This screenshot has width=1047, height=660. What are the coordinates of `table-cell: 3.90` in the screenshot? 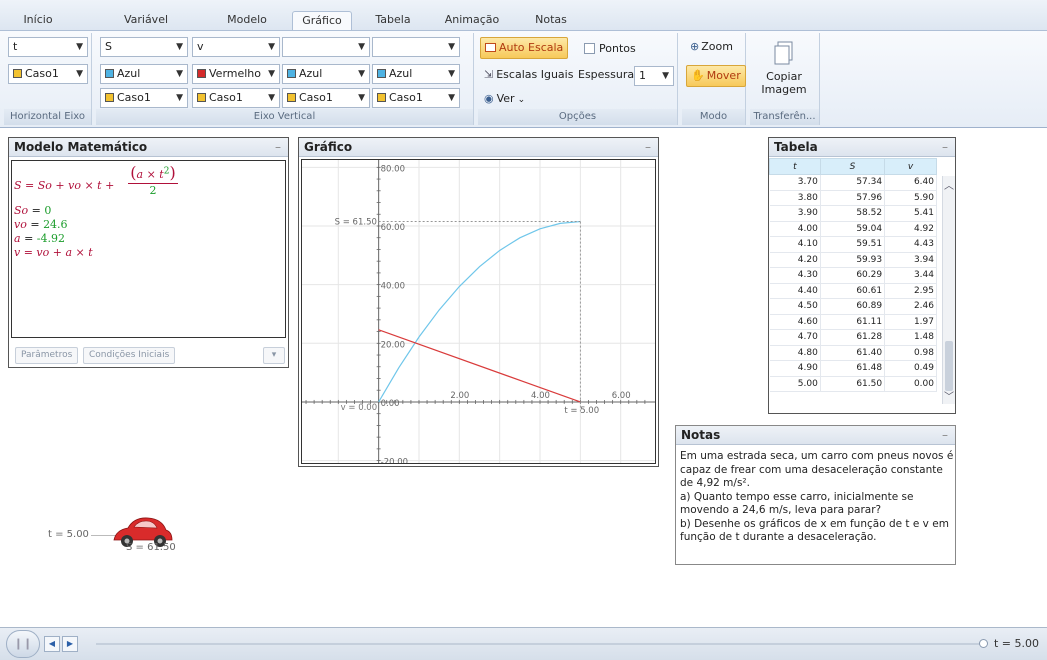 It's located at (795, 213).